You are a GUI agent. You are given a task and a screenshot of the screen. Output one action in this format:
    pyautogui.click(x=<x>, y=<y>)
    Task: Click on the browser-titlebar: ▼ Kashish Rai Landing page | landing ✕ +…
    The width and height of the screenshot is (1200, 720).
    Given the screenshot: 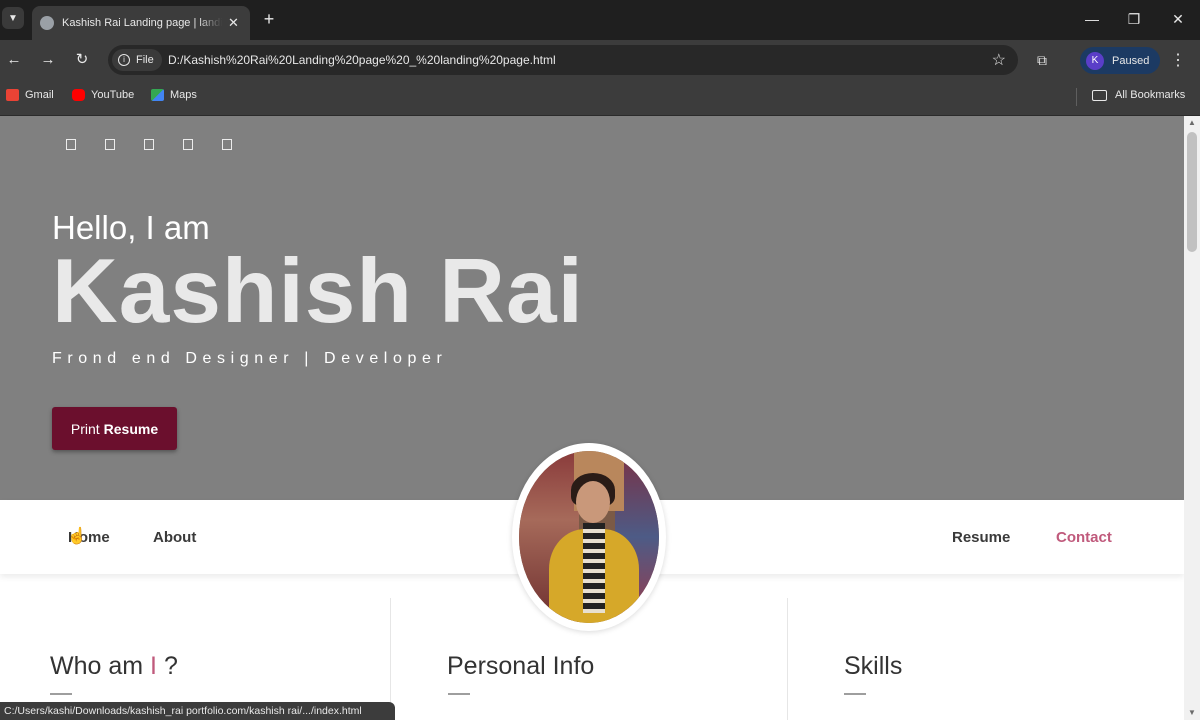 What is the action you would take?
    pyautogui.click(x=600, y=20)
    